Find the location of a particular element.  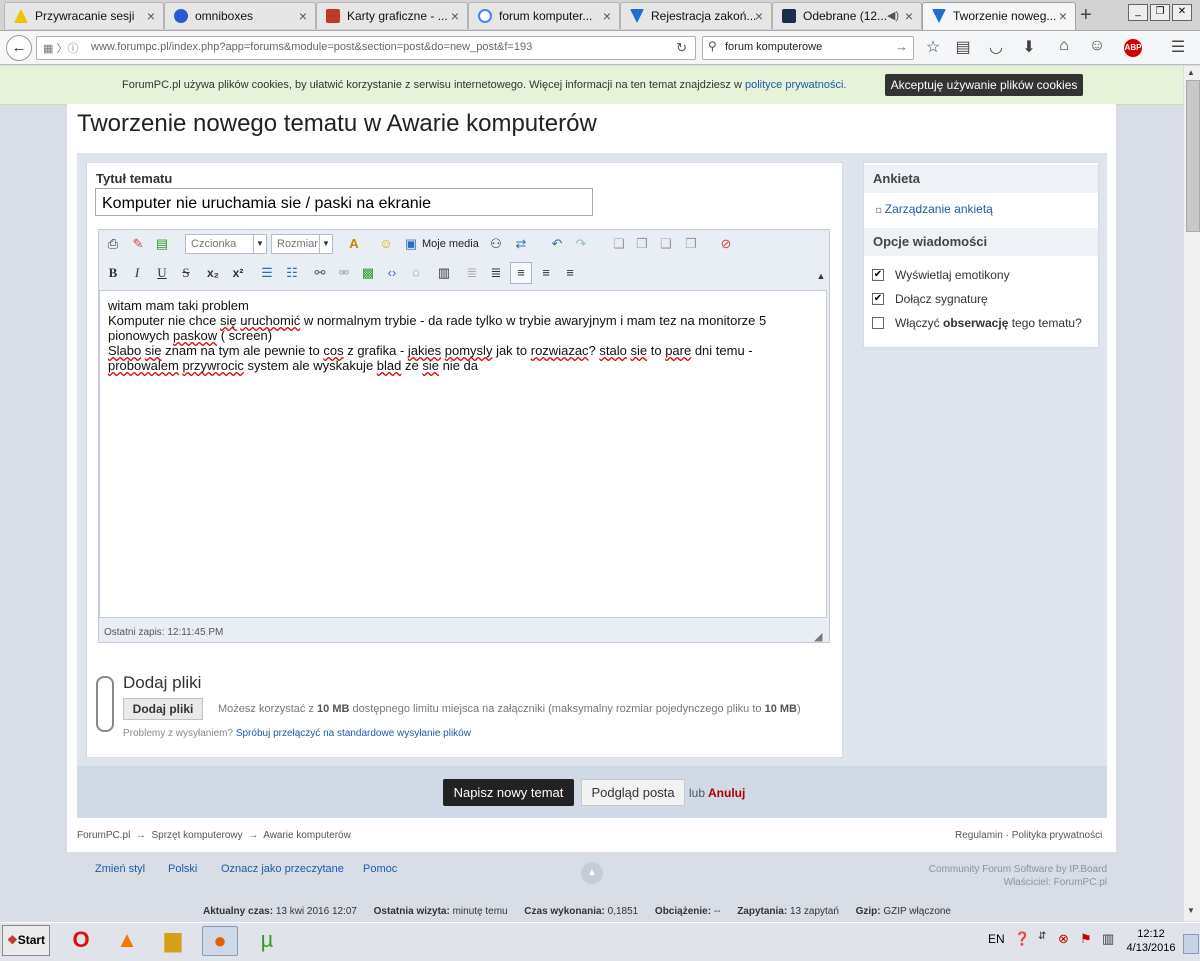

manage-poll-link: ◘ Zarządzanie ankietą is located at coordinates (934, 209).